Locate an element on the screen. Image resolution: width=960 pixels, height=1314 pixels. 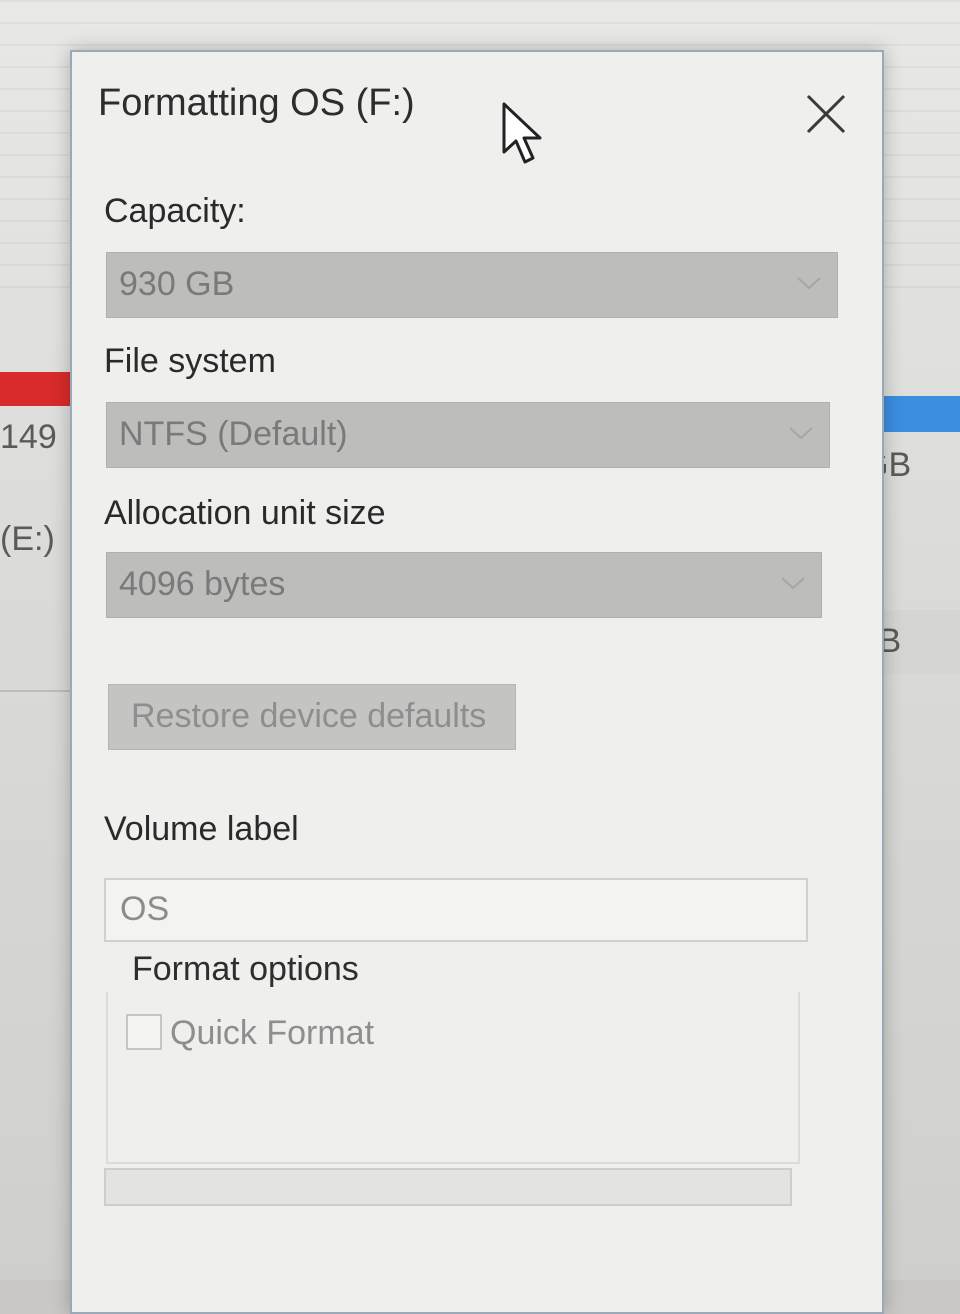
allocation-unit-size-value: 4096 bytes is located at coordinates (202, 584).